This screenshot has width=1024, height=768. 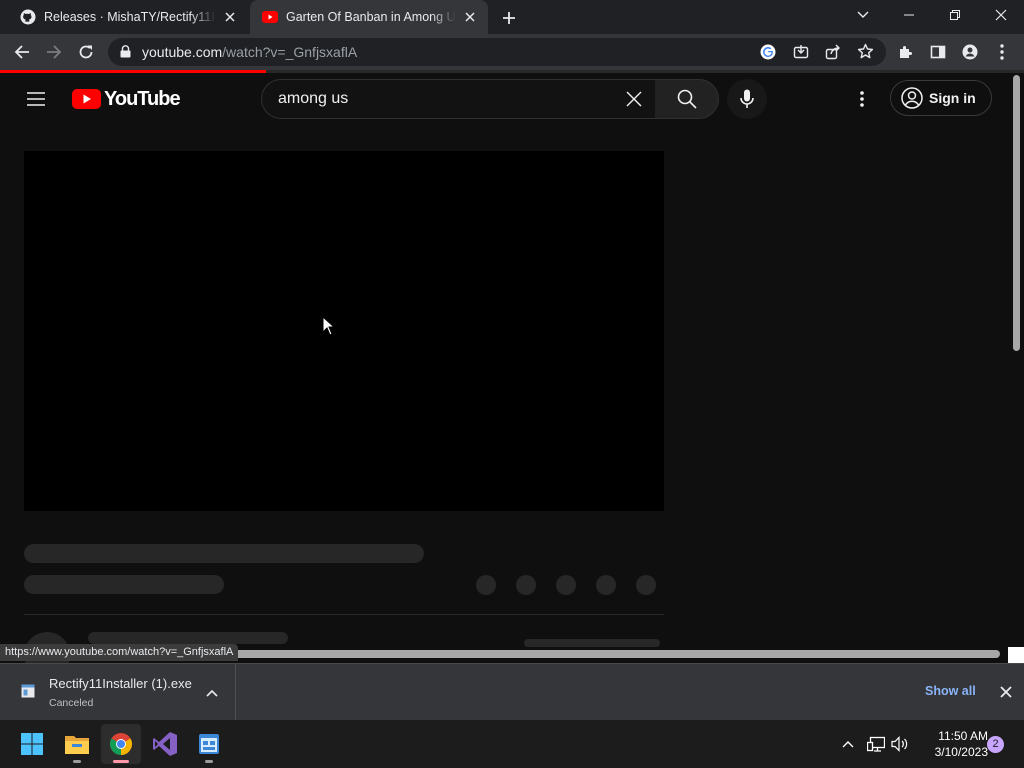 I want to click on install-app-icon, so click(x=801, y=52).